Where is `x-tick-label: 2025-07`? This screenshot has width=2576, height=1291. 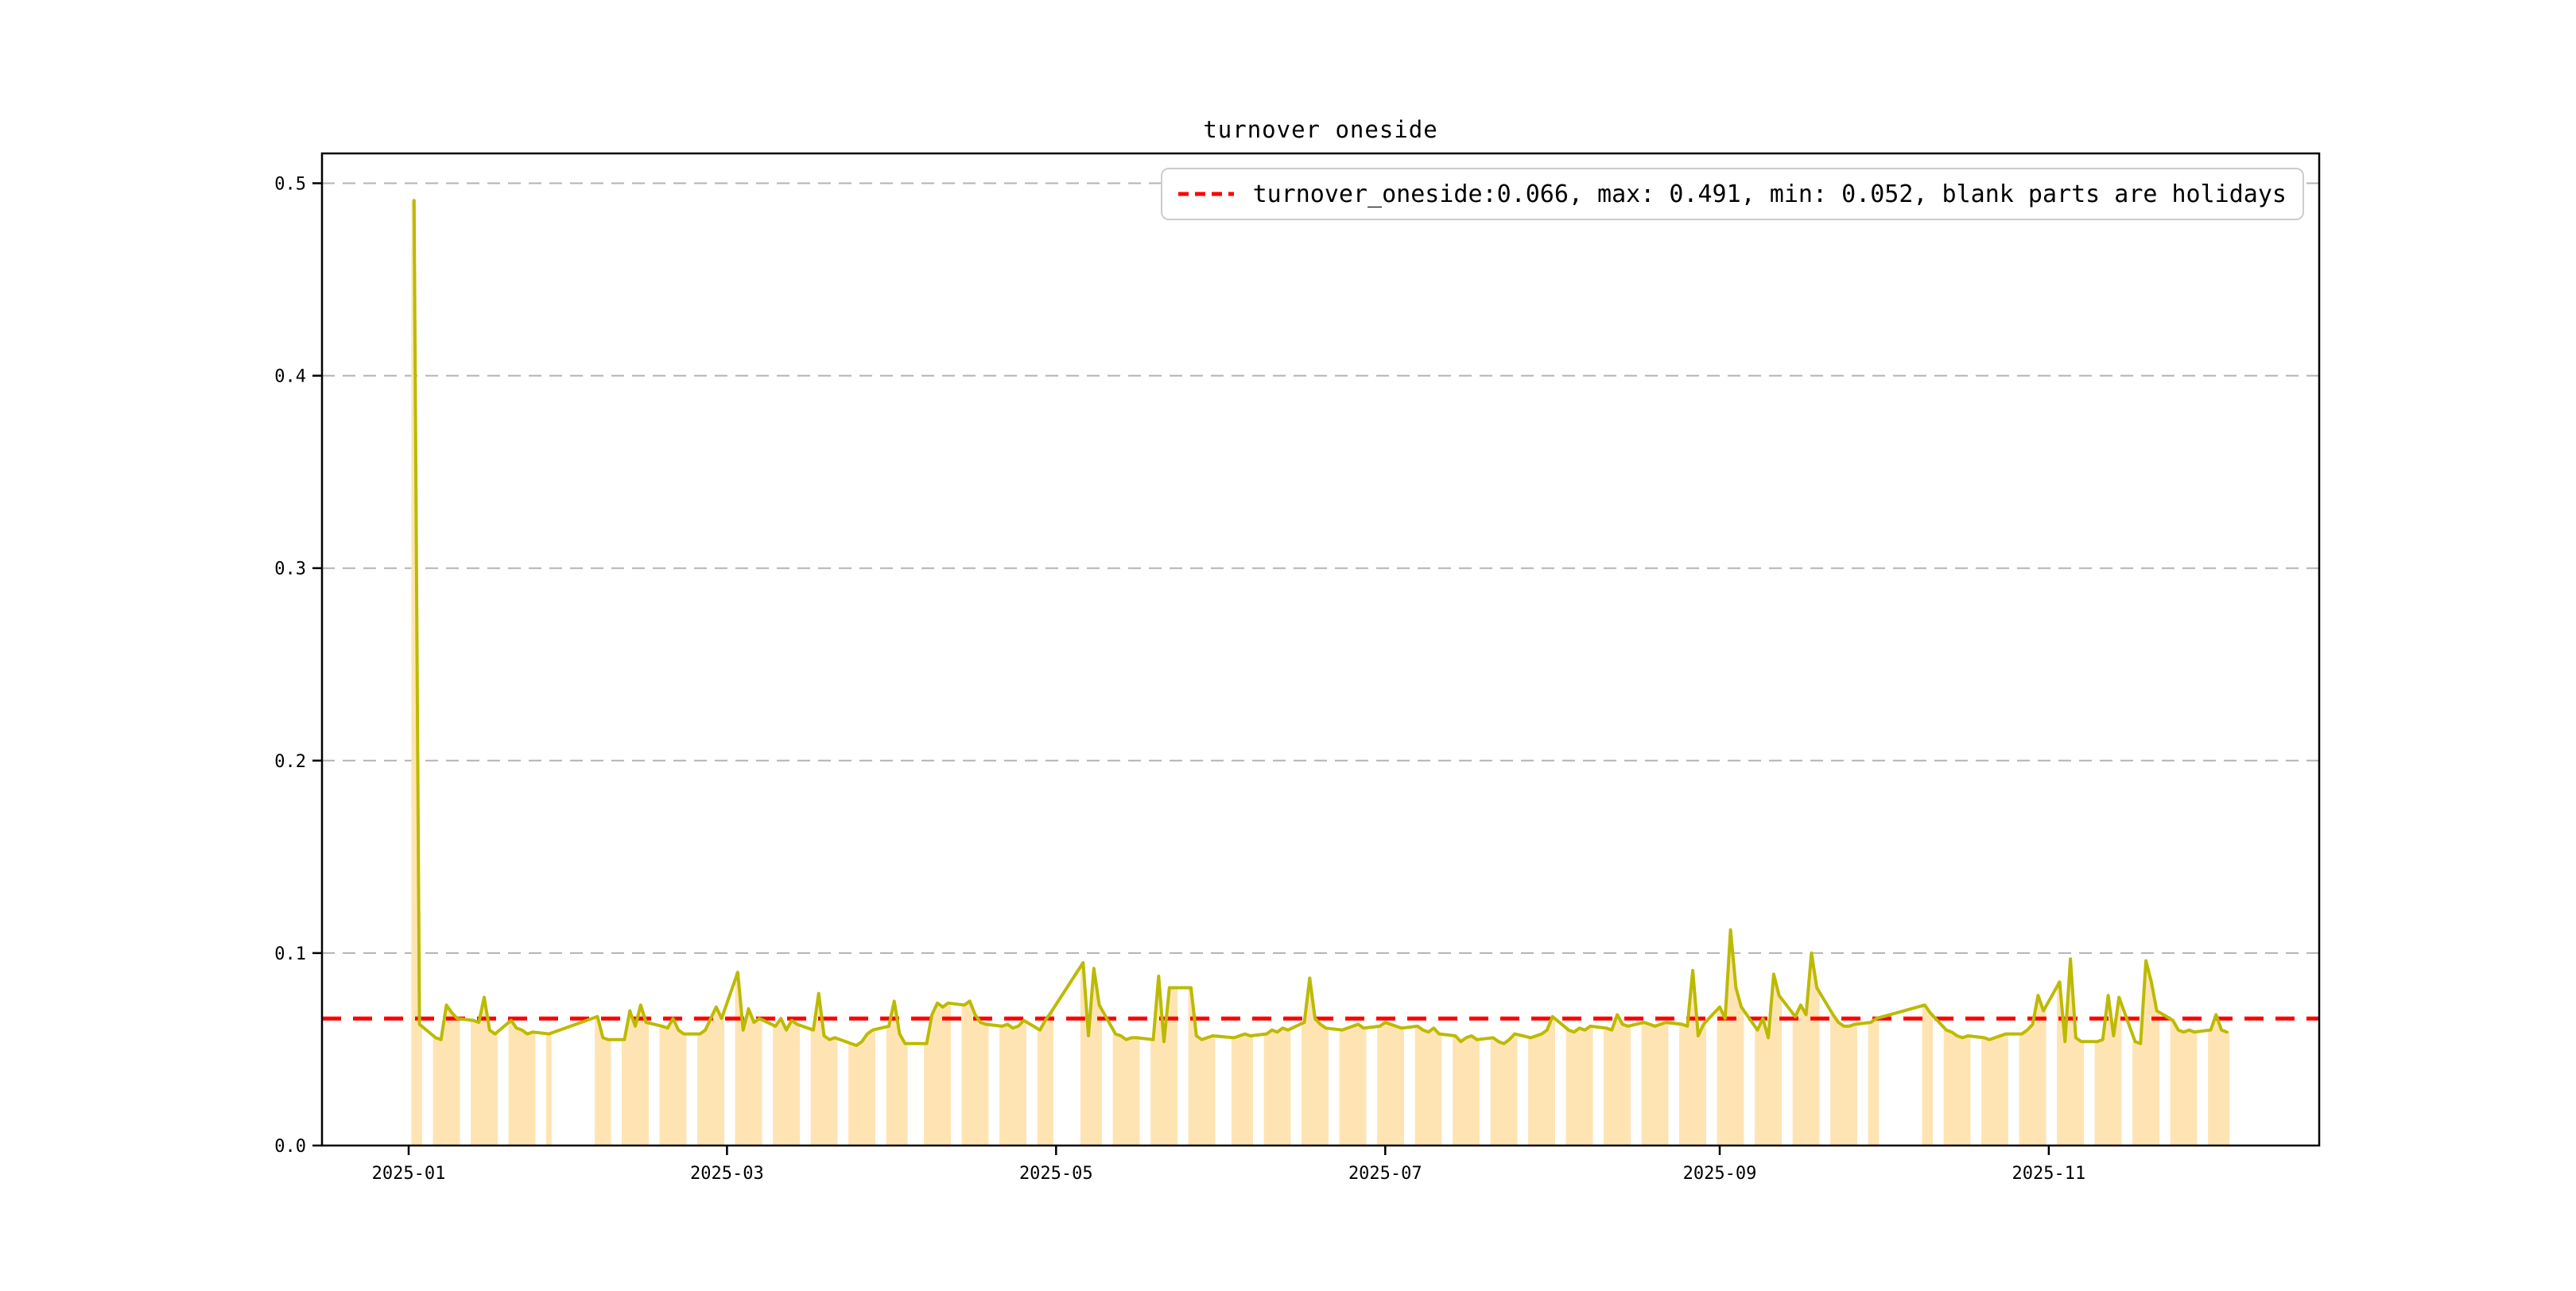
x-tick-label: 2025-07 is located at coordinates (1385, 1174).